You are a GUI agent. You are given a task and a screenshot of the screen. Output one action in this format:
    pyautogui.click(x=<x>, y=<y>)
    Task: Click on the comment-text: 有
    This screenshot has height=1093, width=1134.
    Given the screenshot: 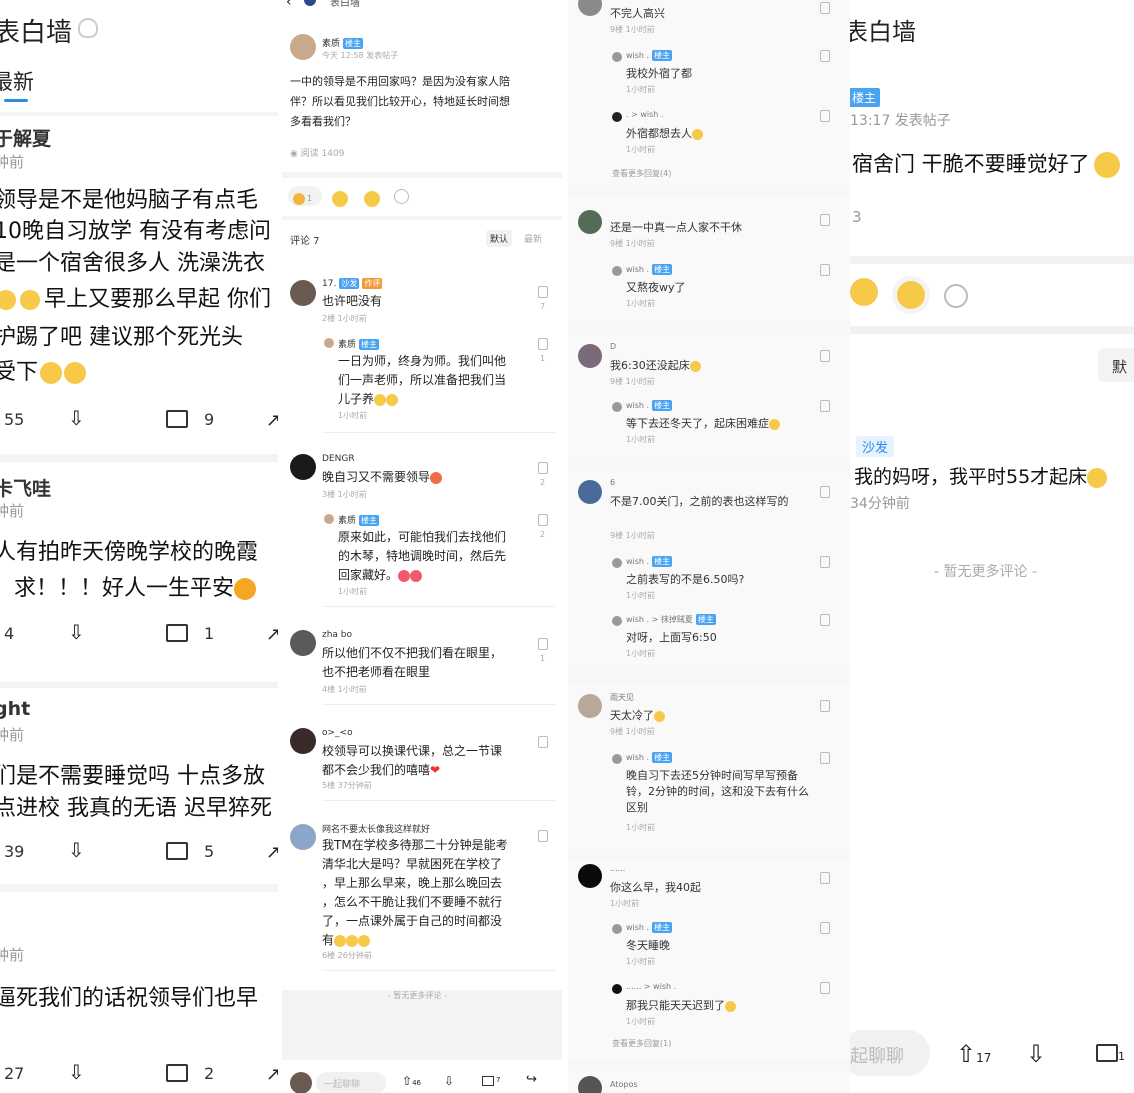 What is the action you would take?
    pyautogui.click(x=328, y=940)
    